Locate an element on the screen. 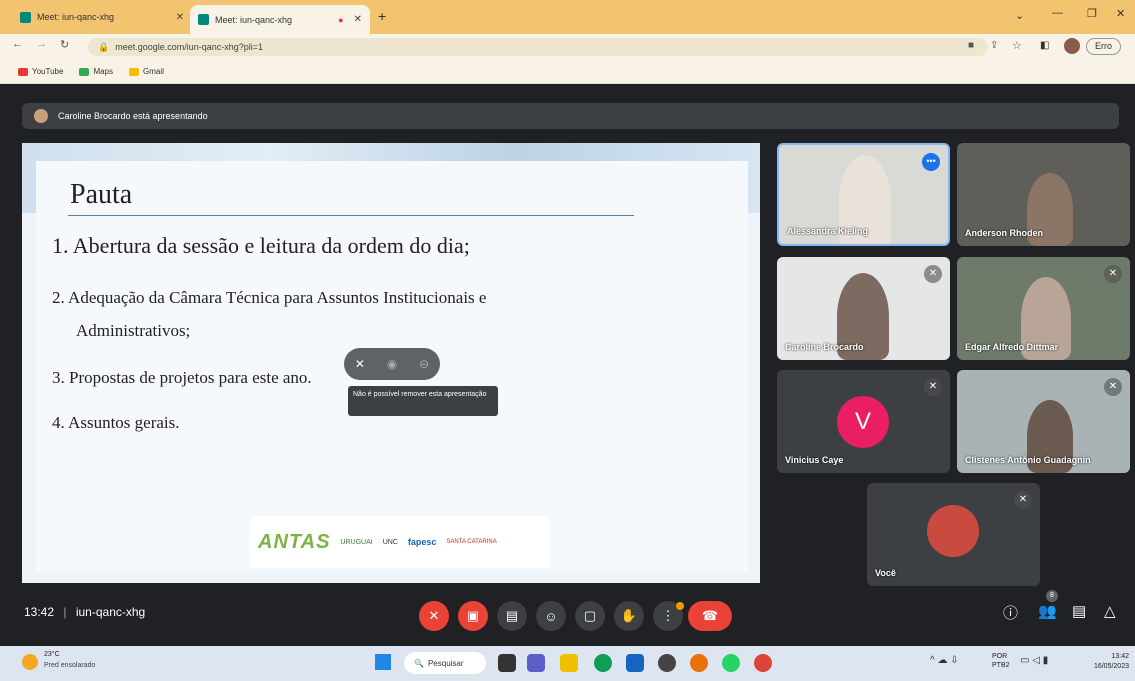 Image resolution: width=1135 pixels, height=681 pixels. remove-icon: ⊖ is located at coordinates (424, 364).